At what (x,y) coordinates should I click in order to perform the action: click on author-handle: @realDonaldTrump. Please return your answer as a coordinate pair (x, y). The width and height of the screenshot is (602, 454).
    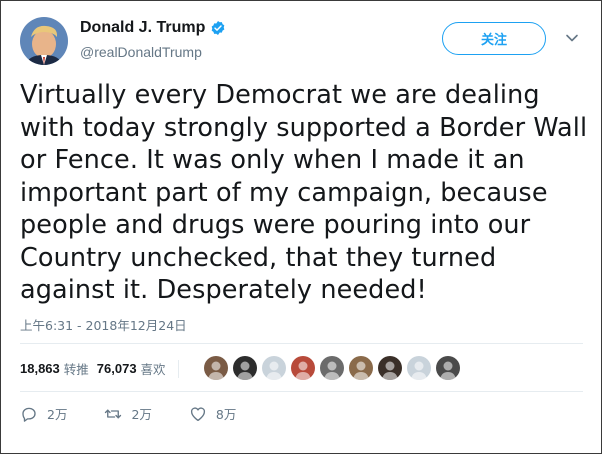
    Looking at the image, I should click on (141, 52).